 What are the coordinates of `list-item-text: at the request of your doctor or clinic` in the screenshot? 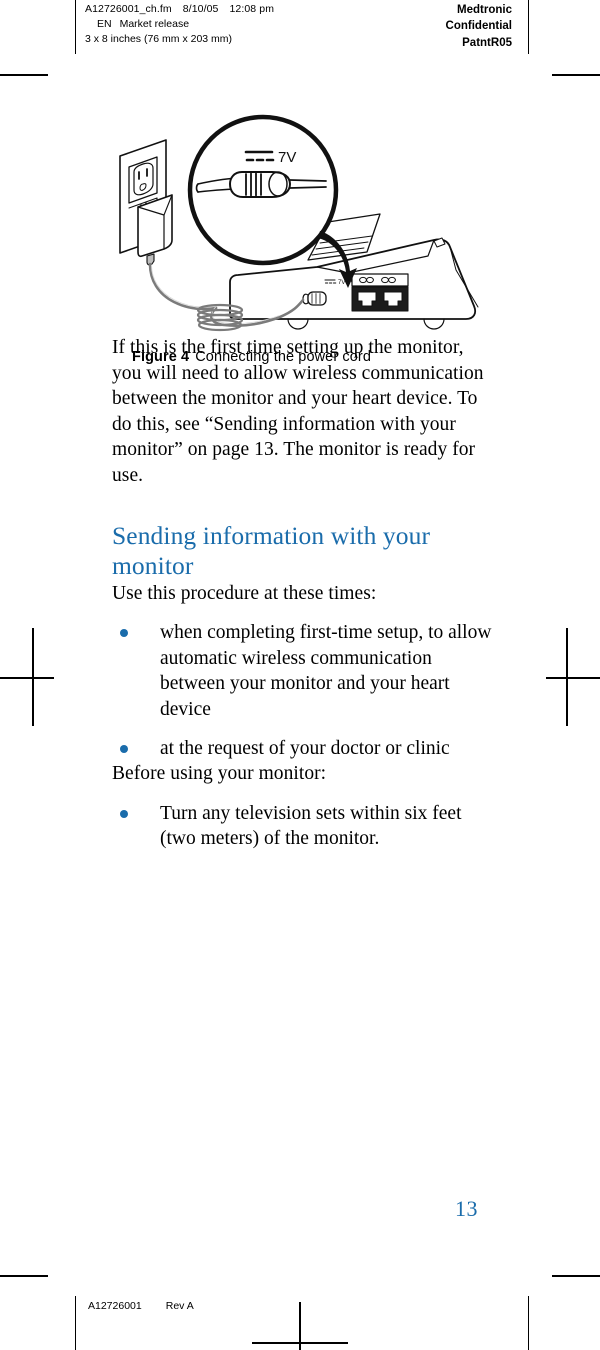 It's located at (305, 748).